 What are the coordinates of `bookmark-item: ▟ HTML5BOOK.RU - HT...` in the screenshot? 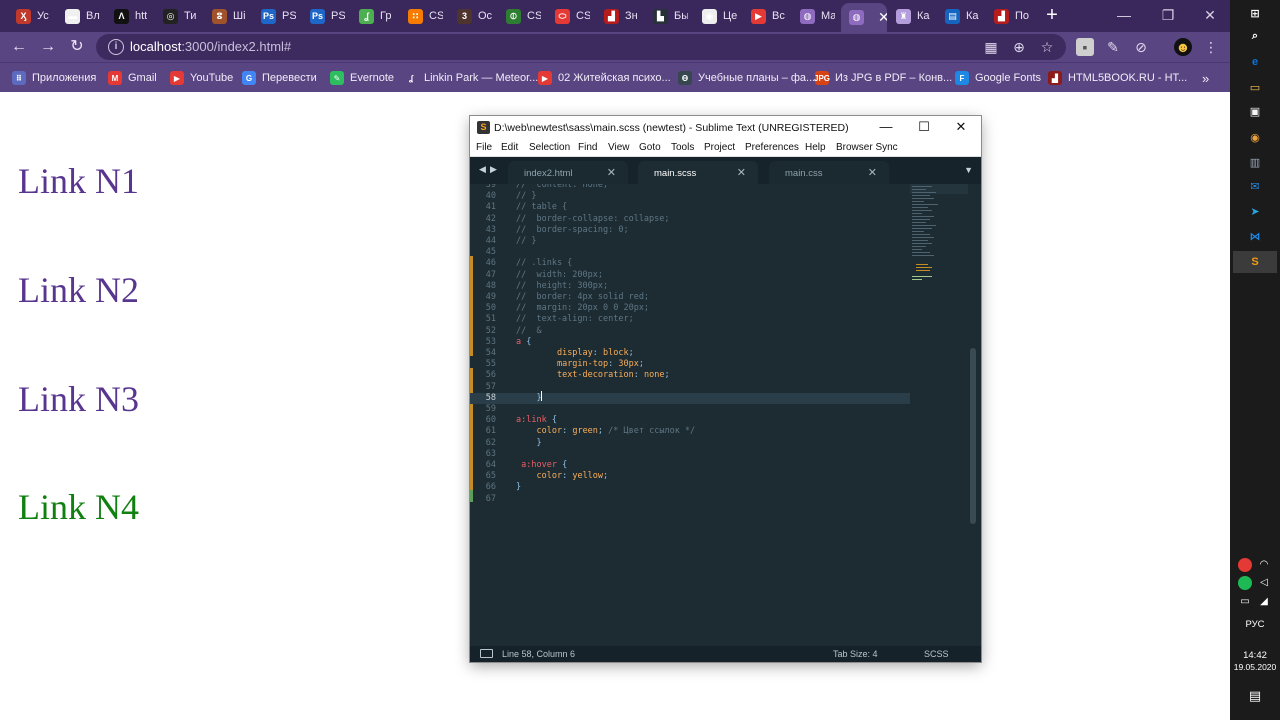 It's located at (1117, 78).